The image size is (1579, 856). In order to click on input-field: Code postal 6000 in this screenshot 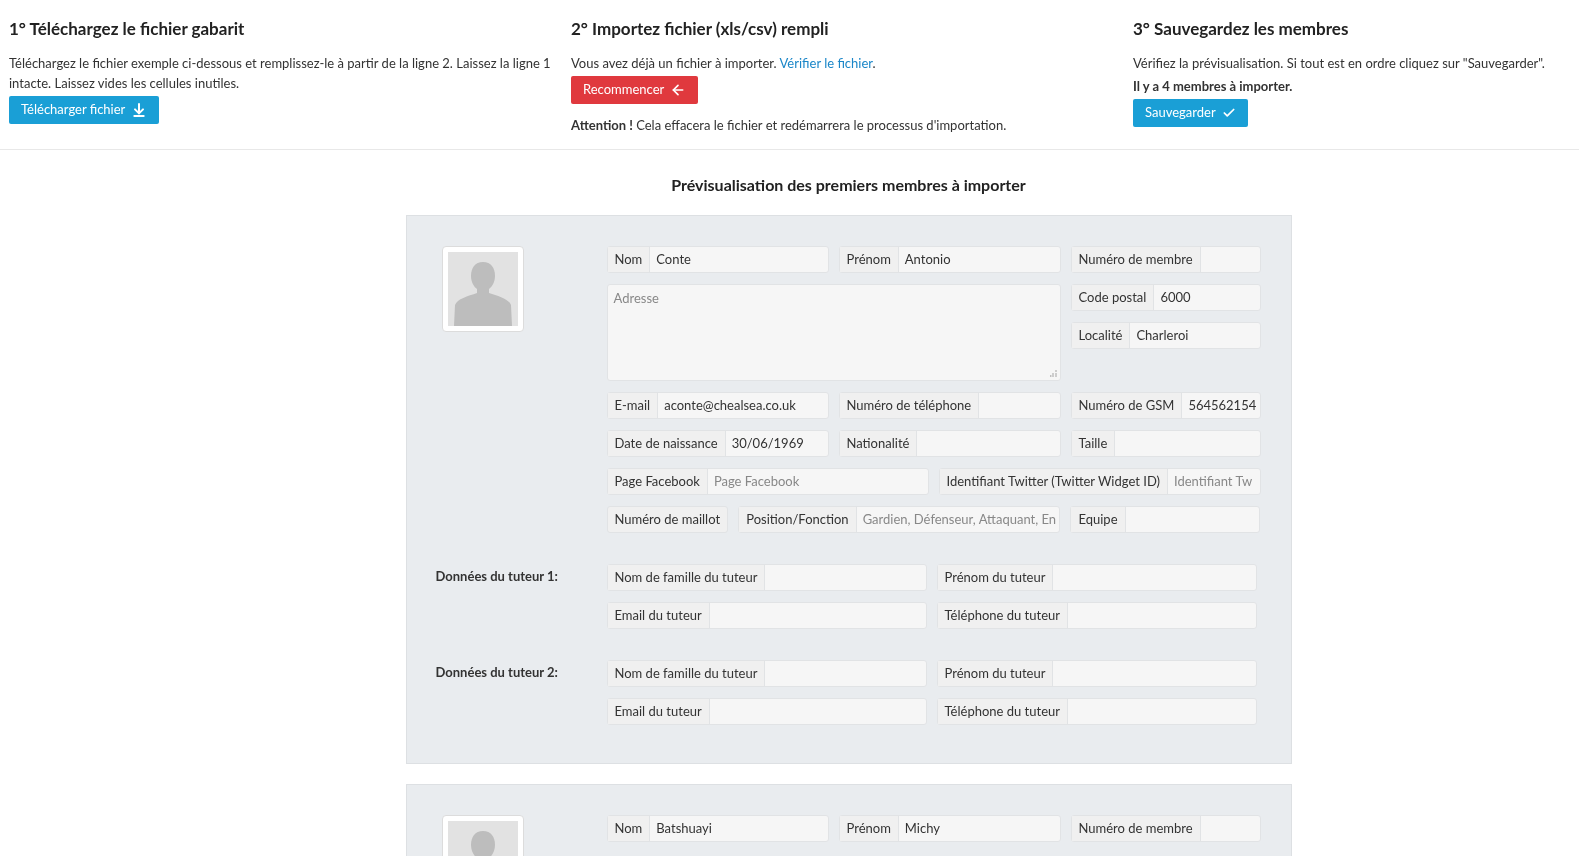, I will do `click(1165, 297)`.